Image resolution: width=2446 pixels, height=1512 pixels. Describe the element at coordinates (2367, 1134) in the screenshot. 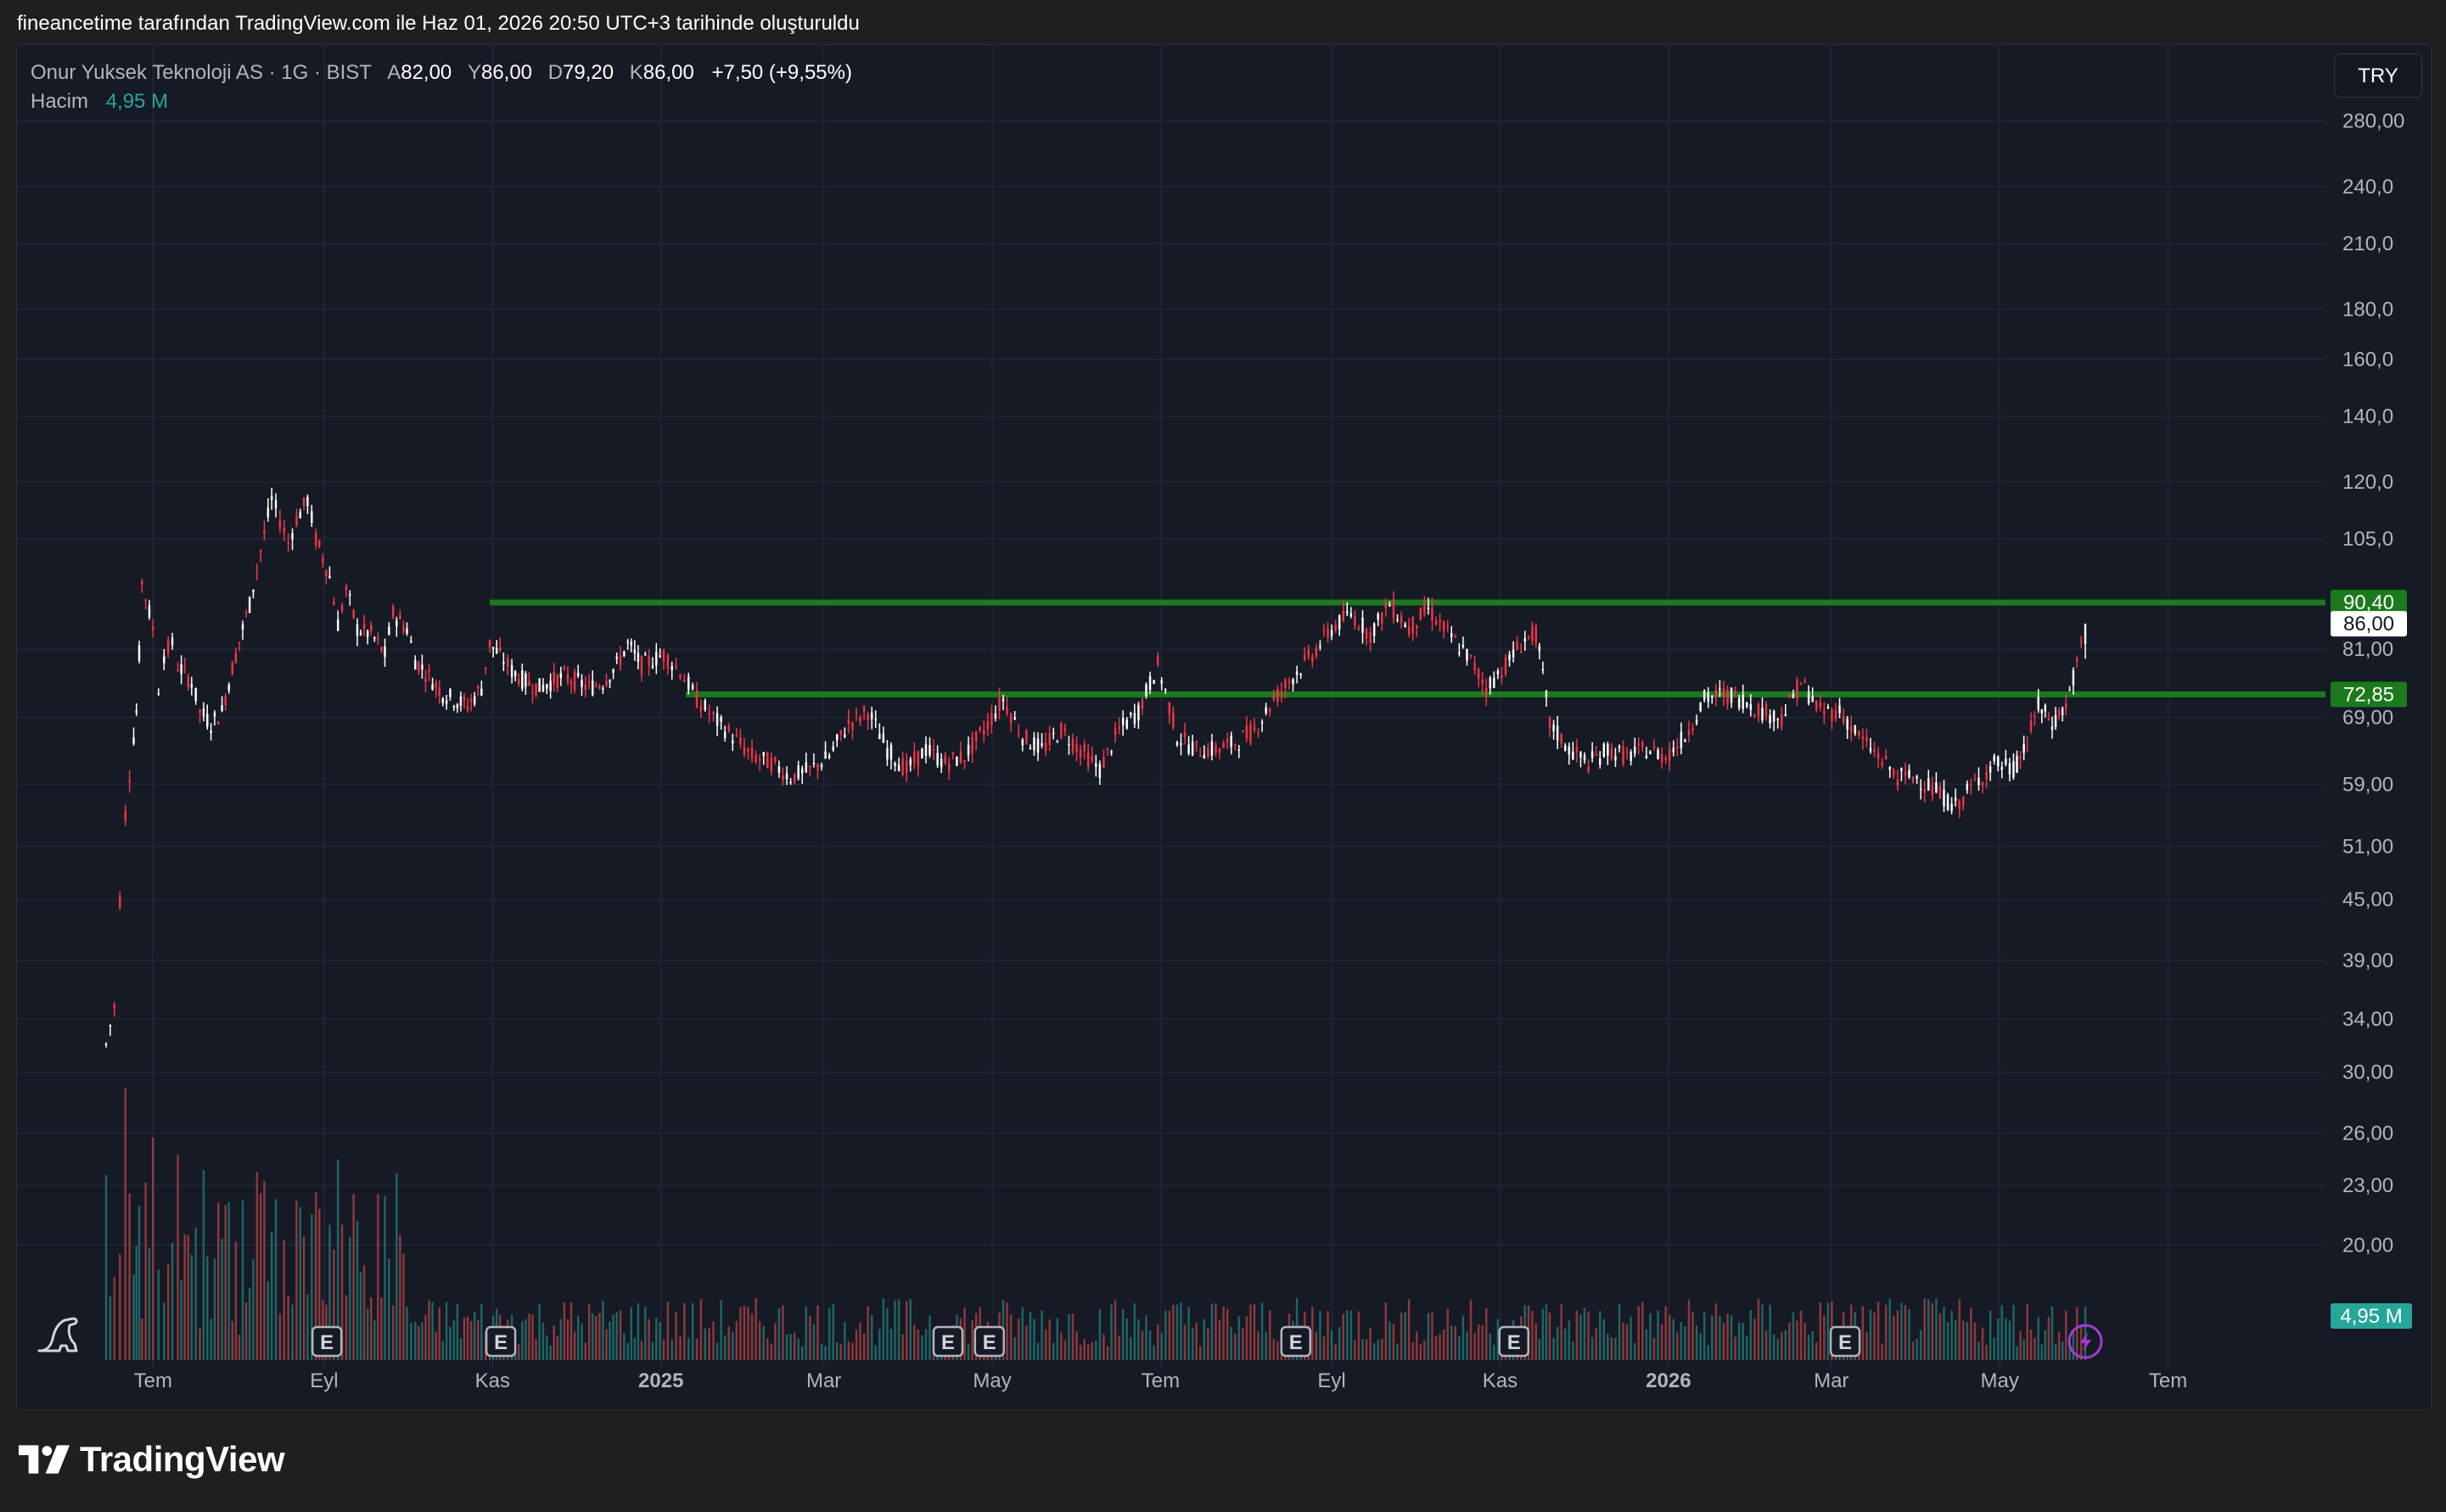

I see `price-tick-label: 26,00` at that location.